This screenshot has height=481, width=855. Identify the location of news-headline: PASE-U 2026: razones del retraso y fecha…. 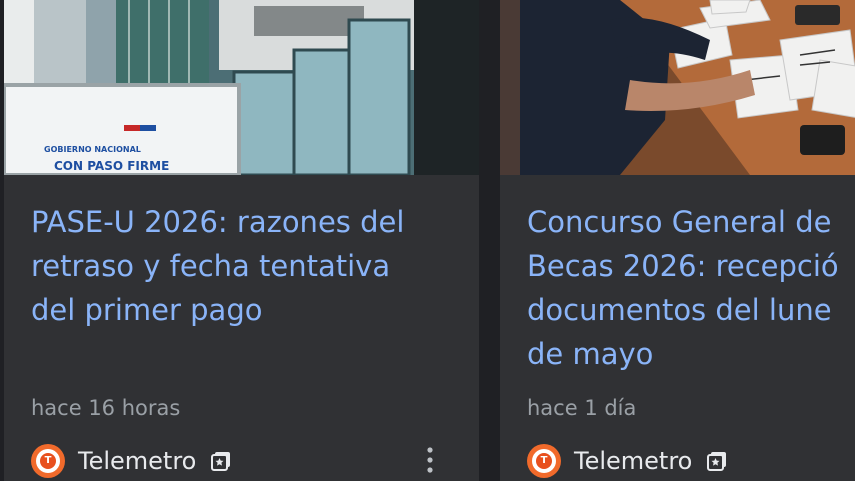
(246, 266).